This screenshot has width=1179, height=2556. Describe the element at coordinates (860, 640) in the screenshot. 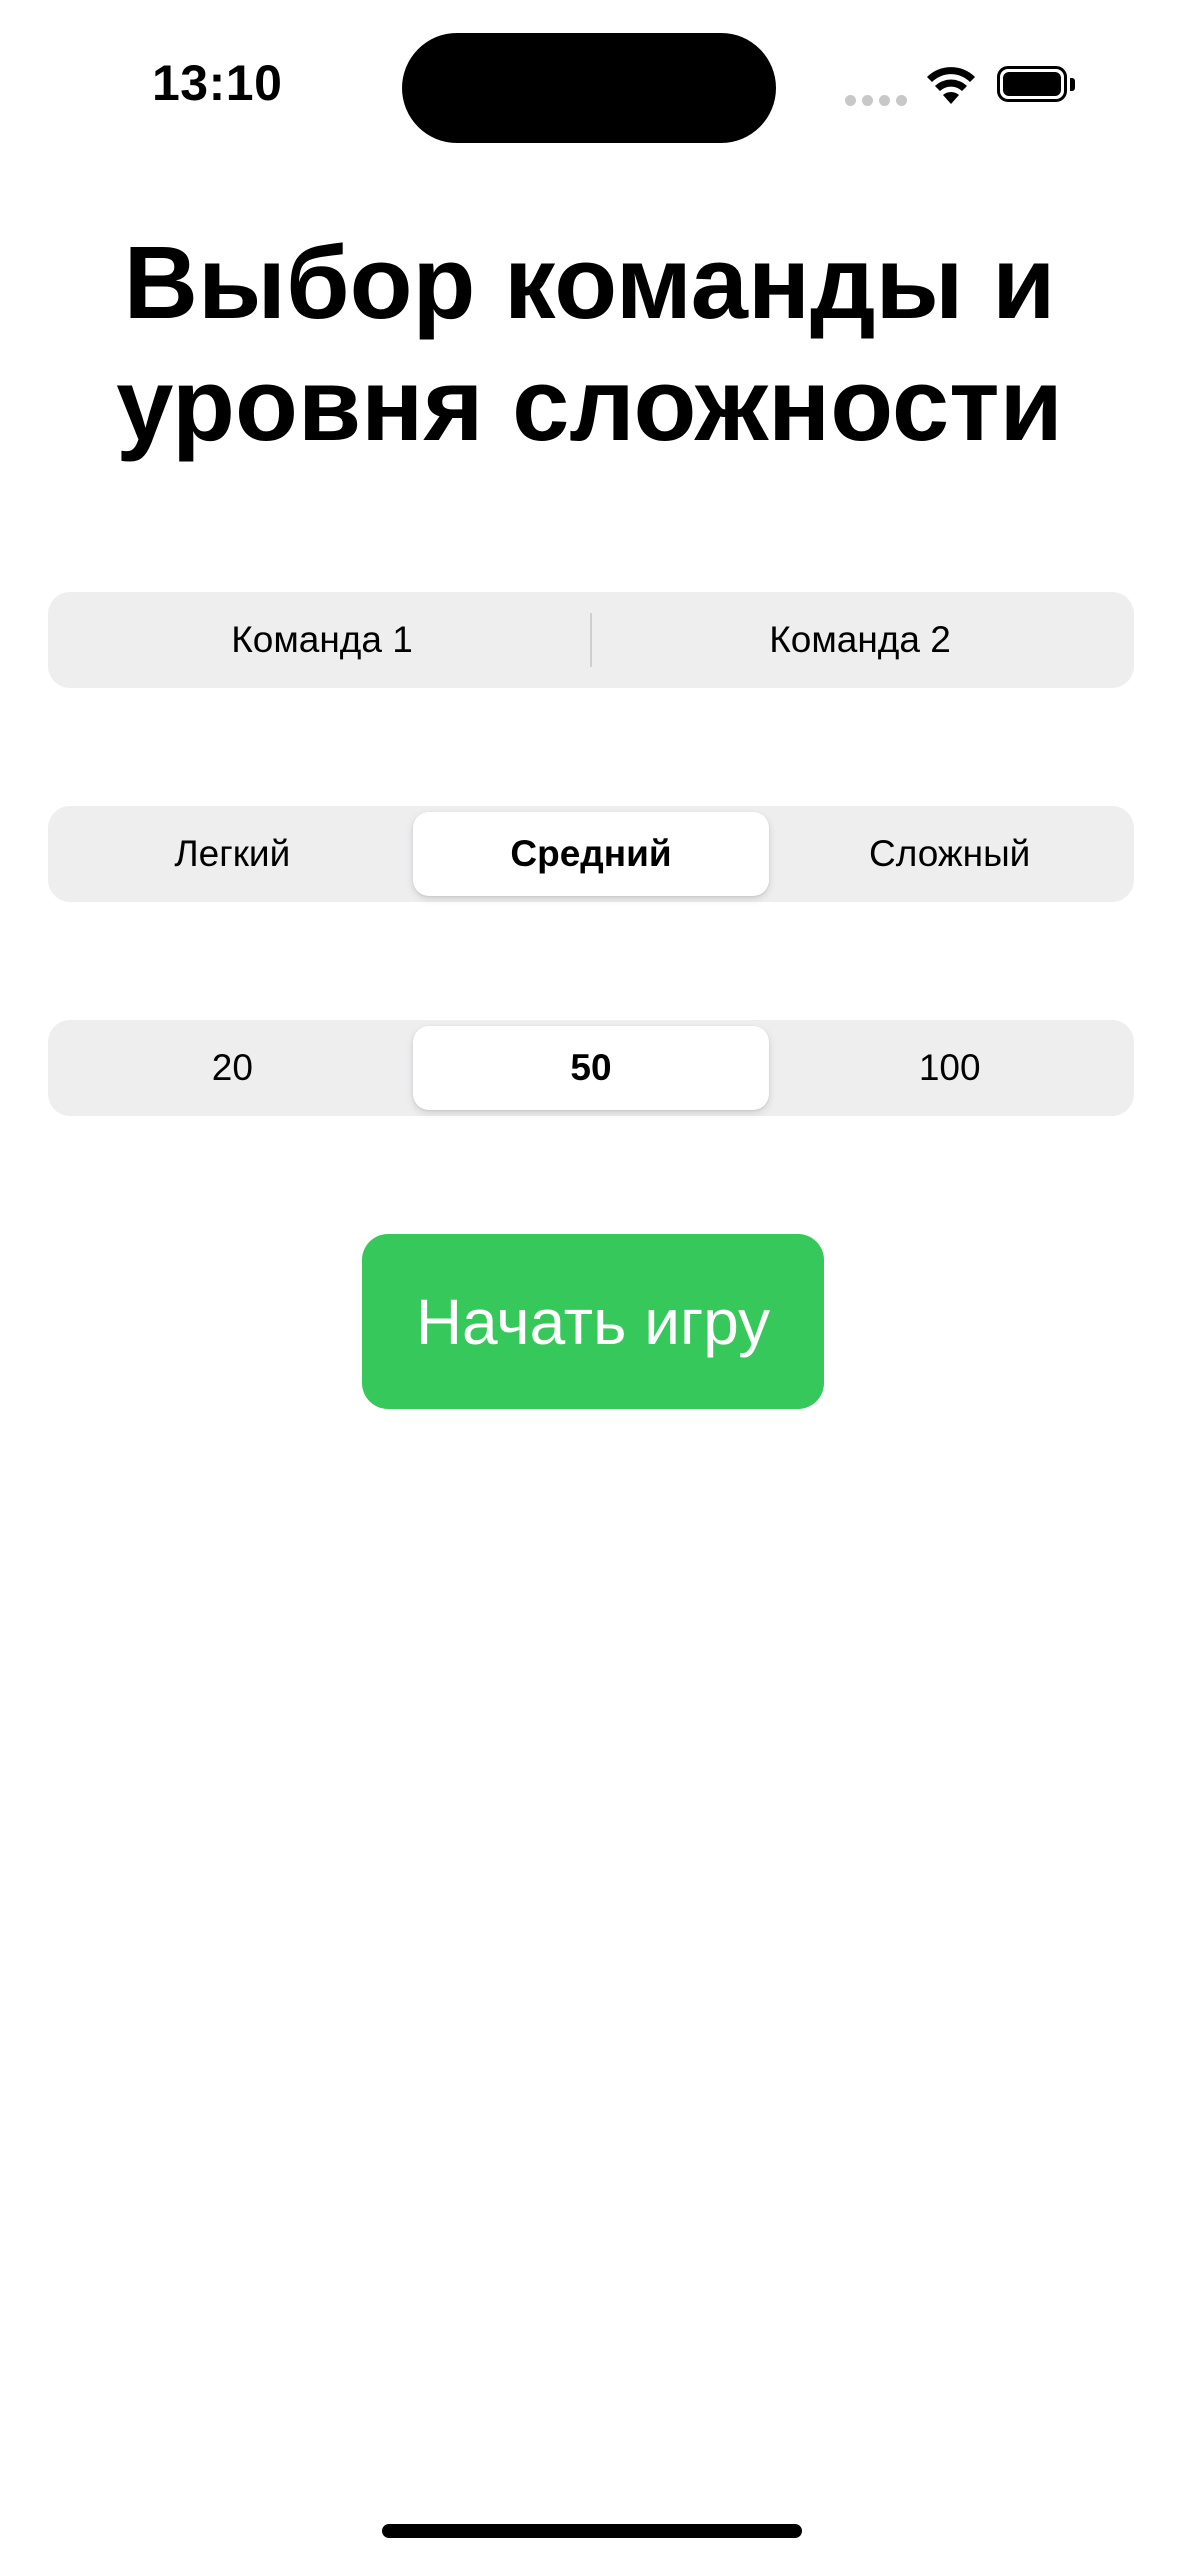

I see `segment-team-2: Команда 2` at that location.